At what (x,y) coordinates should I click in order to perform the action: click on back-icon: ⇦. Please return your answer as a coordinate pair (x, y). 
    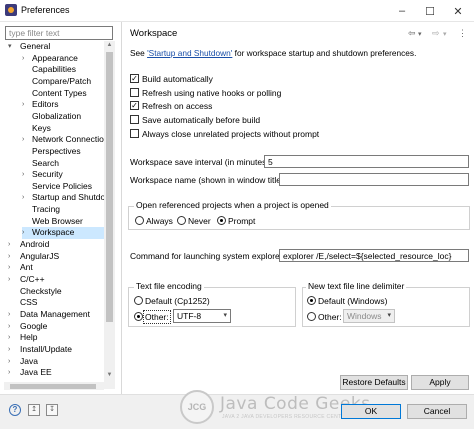
    Looking at the image, I should click on (412, 33).